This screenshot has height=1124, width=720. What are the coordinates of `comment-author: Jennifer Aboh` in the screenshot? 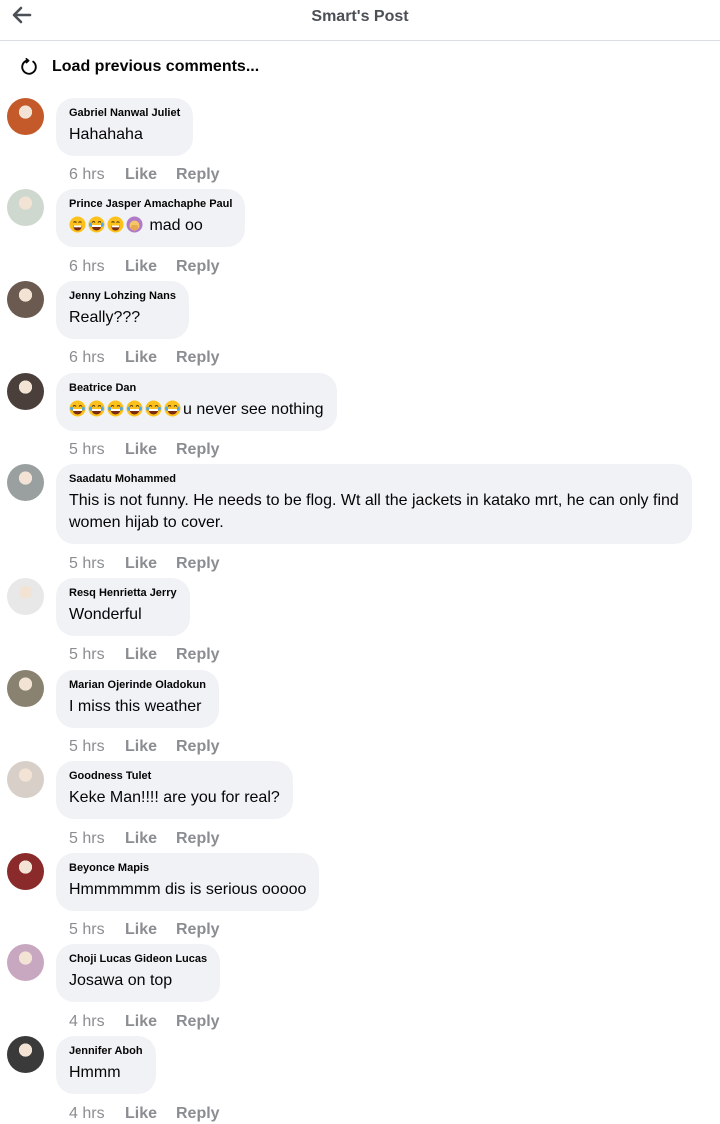 It's located at (106, 1051).